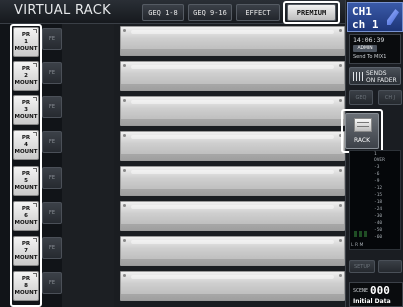 The width and height of the screenshot is (403, 307). Describe the element at coordinates (258, 12) in the screenshot. I see `tab-effect: EFFECT` at that location.